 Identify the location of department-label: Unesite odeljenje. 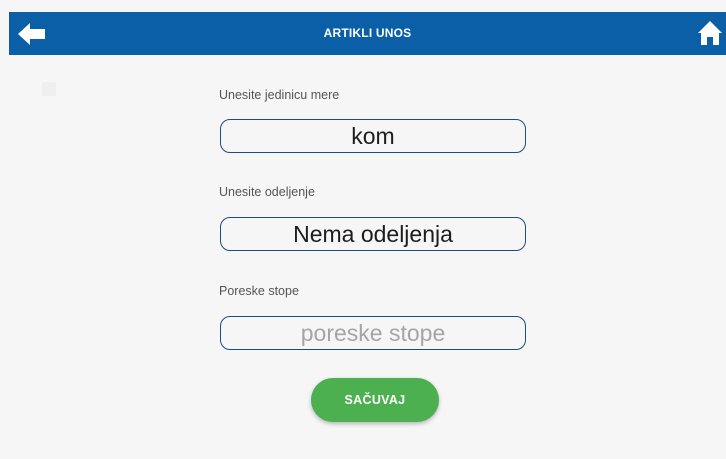
(267, 192).